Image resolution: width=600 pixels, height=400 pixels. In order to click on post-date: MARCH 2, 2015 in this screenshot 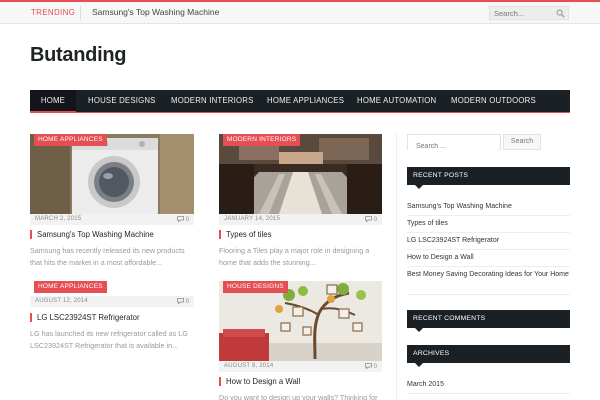, I will do `click(58, 219)`.